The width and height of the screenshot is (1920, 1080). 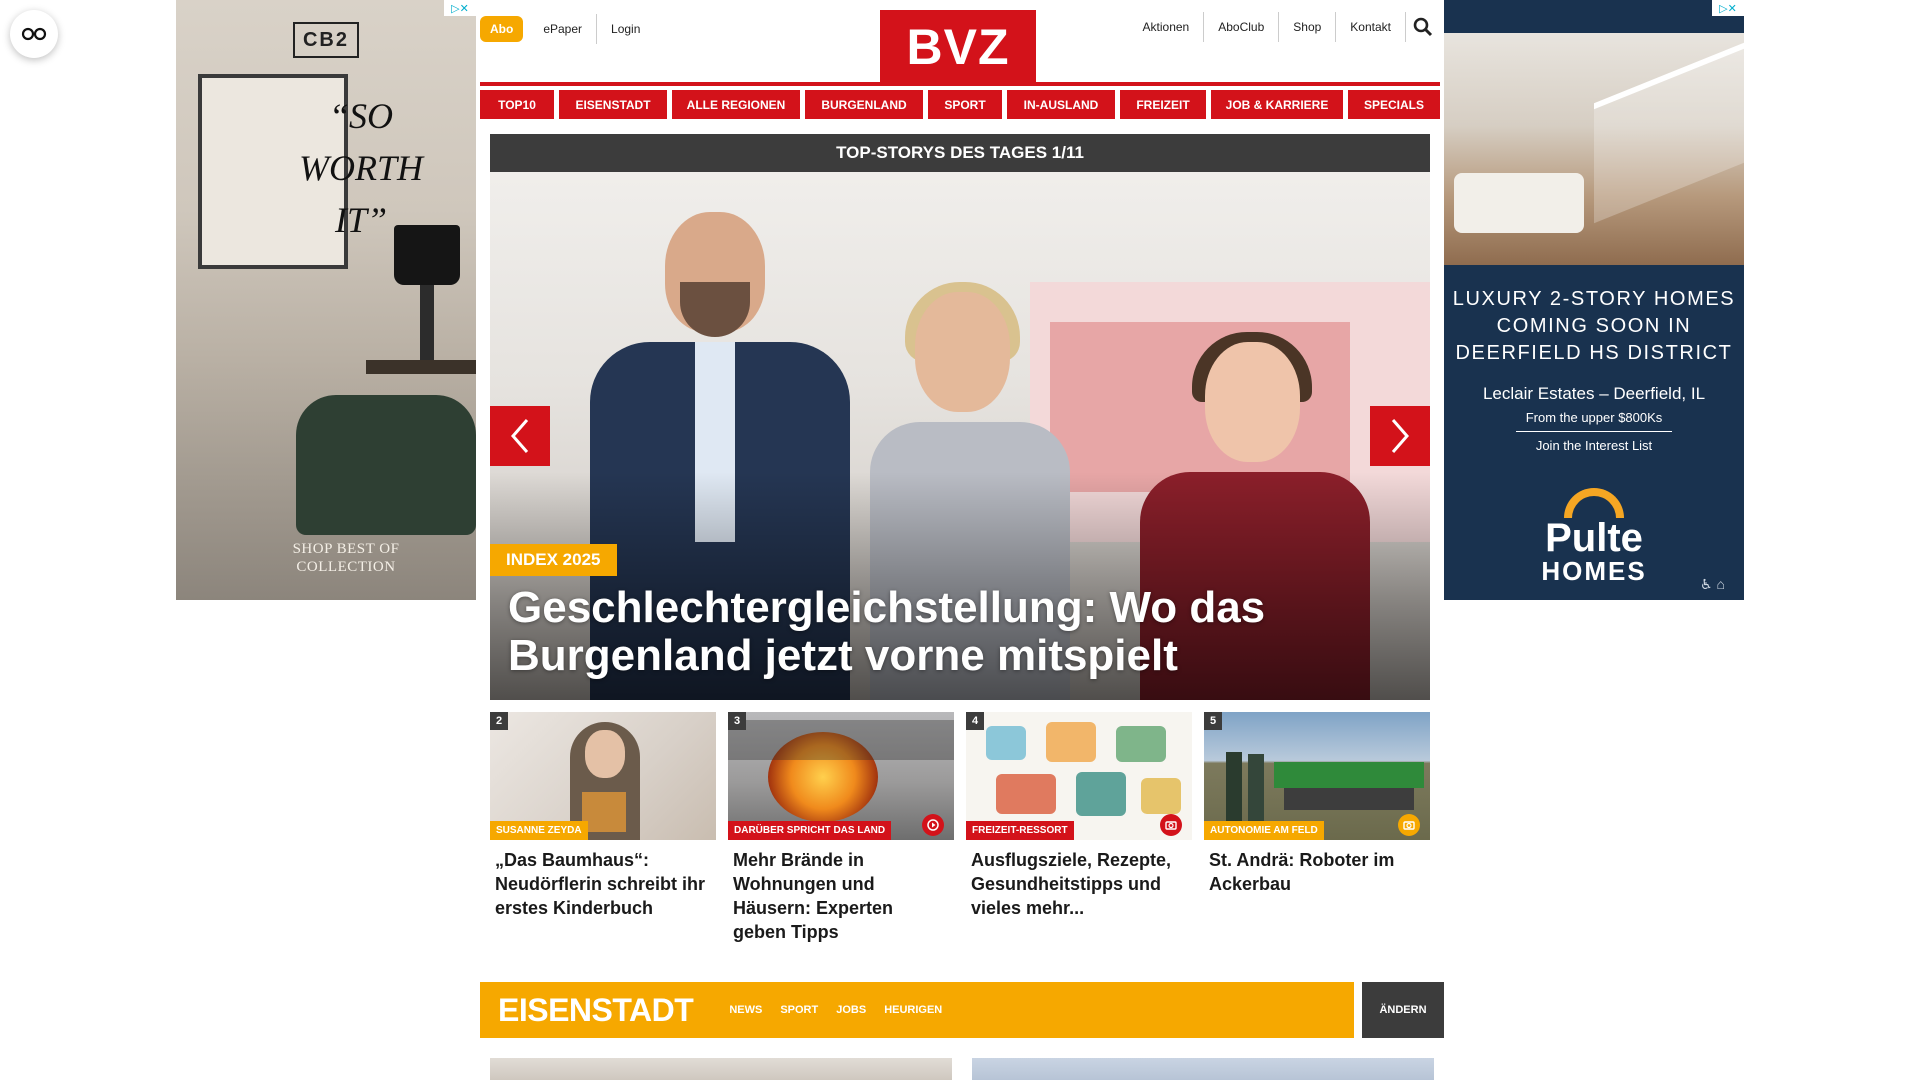 I want to click on top-stories-header: TOP-STORYS DES TAGES 1/11, so click(x=960, y=153).